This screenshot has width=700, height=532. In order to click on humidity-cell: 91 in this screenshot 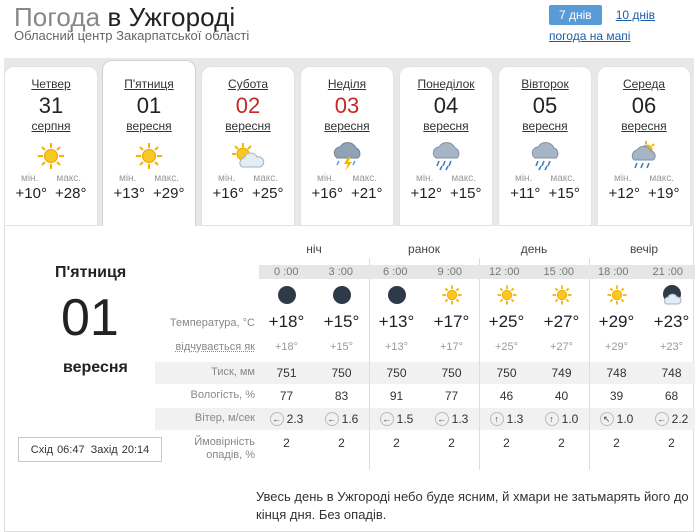, I will do `click(396, 396)`.